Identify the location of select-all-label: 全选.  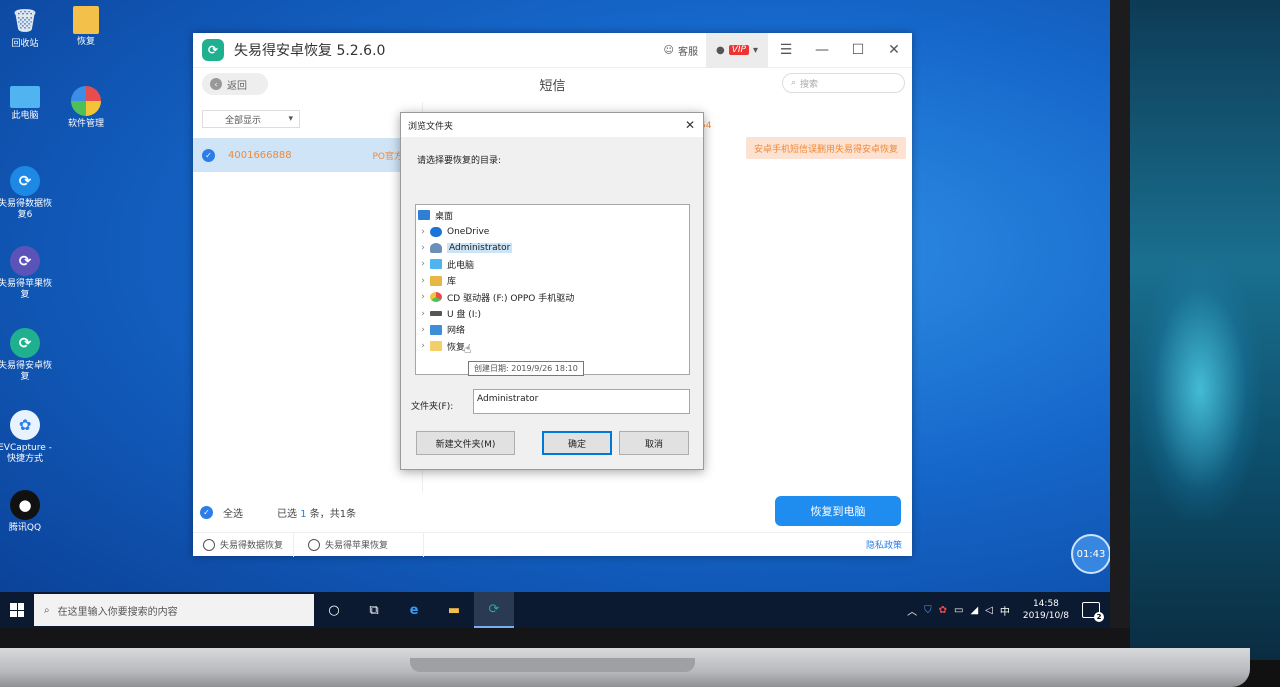
(233, 514).